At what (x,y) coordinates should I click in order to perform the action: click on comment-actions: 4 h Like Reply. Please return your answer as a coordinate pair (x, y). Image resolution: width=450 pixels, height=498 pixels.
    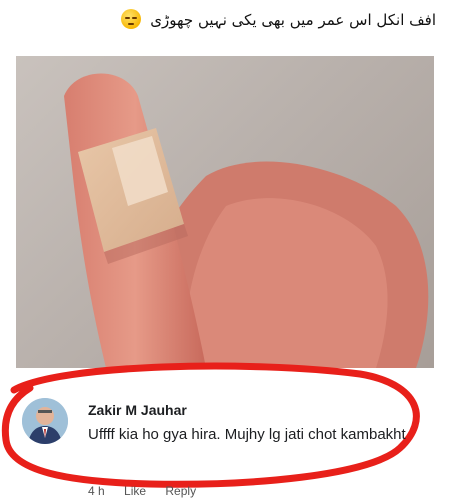
    Looking at the image, I should click on (150, 491).